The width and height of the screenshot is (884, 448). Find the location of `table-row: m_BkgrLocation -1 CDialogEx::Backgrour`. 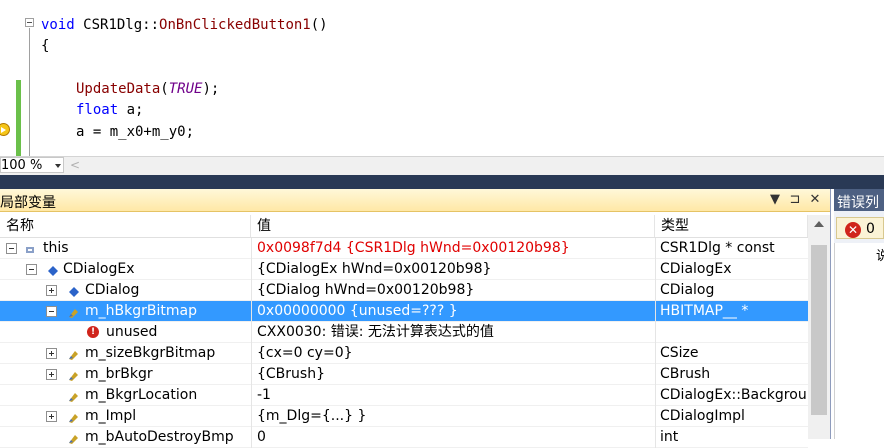

table-row: m_BkgrLocation -1 CDialogEx::Backgrour is located at coordinates (404, 395).